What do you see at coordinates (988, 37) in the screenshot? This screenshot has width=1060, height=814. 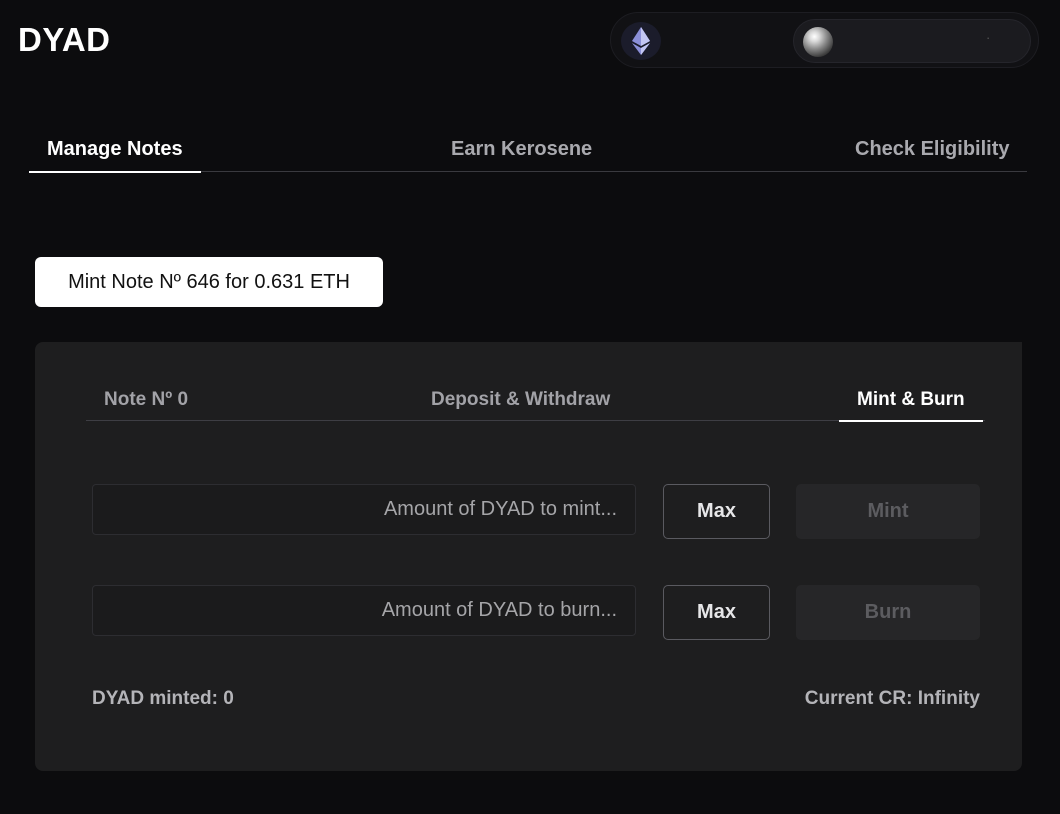 I see `account-label: ·` at bounding box center [988, 37].